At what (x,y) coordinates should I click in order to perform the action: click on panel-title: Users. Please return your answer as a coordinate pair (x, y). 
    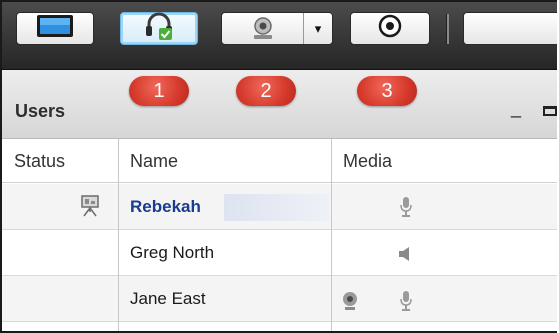
    Looking at the image, I should click on (40, 111).